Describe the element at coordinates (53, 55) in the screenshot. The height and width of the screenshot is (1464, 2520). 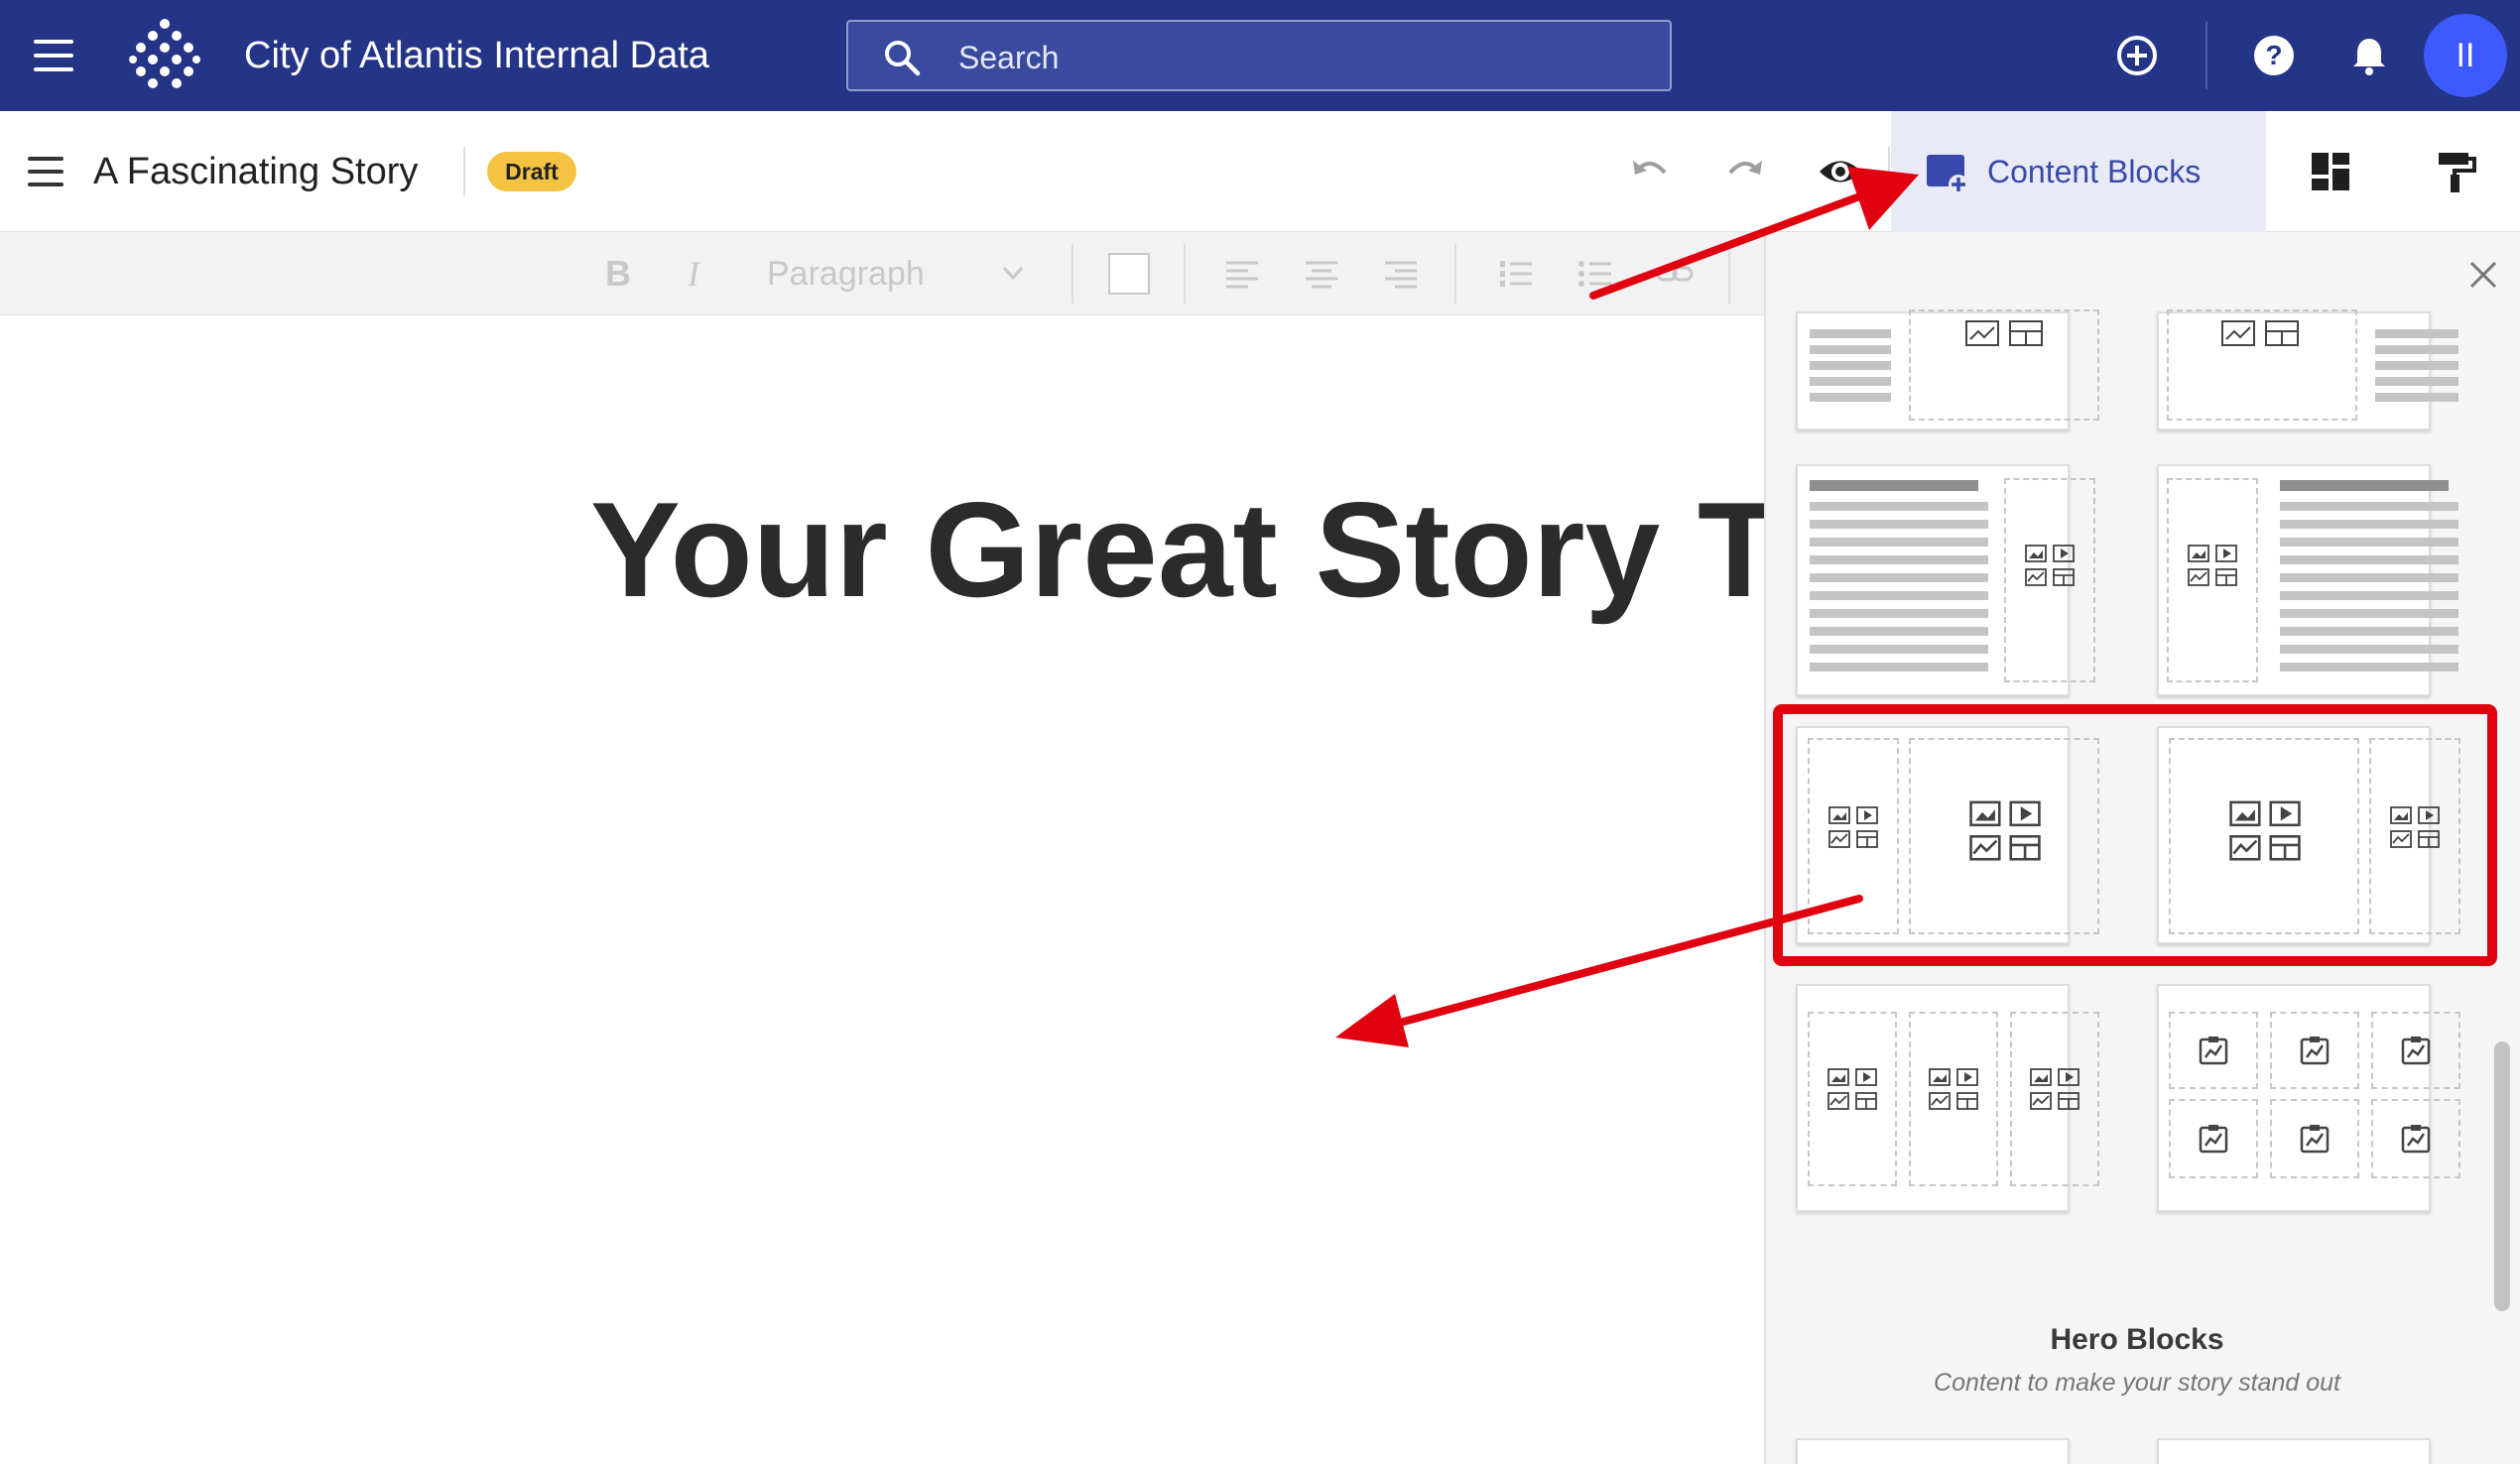
I see `main-menu-icon` at that location.